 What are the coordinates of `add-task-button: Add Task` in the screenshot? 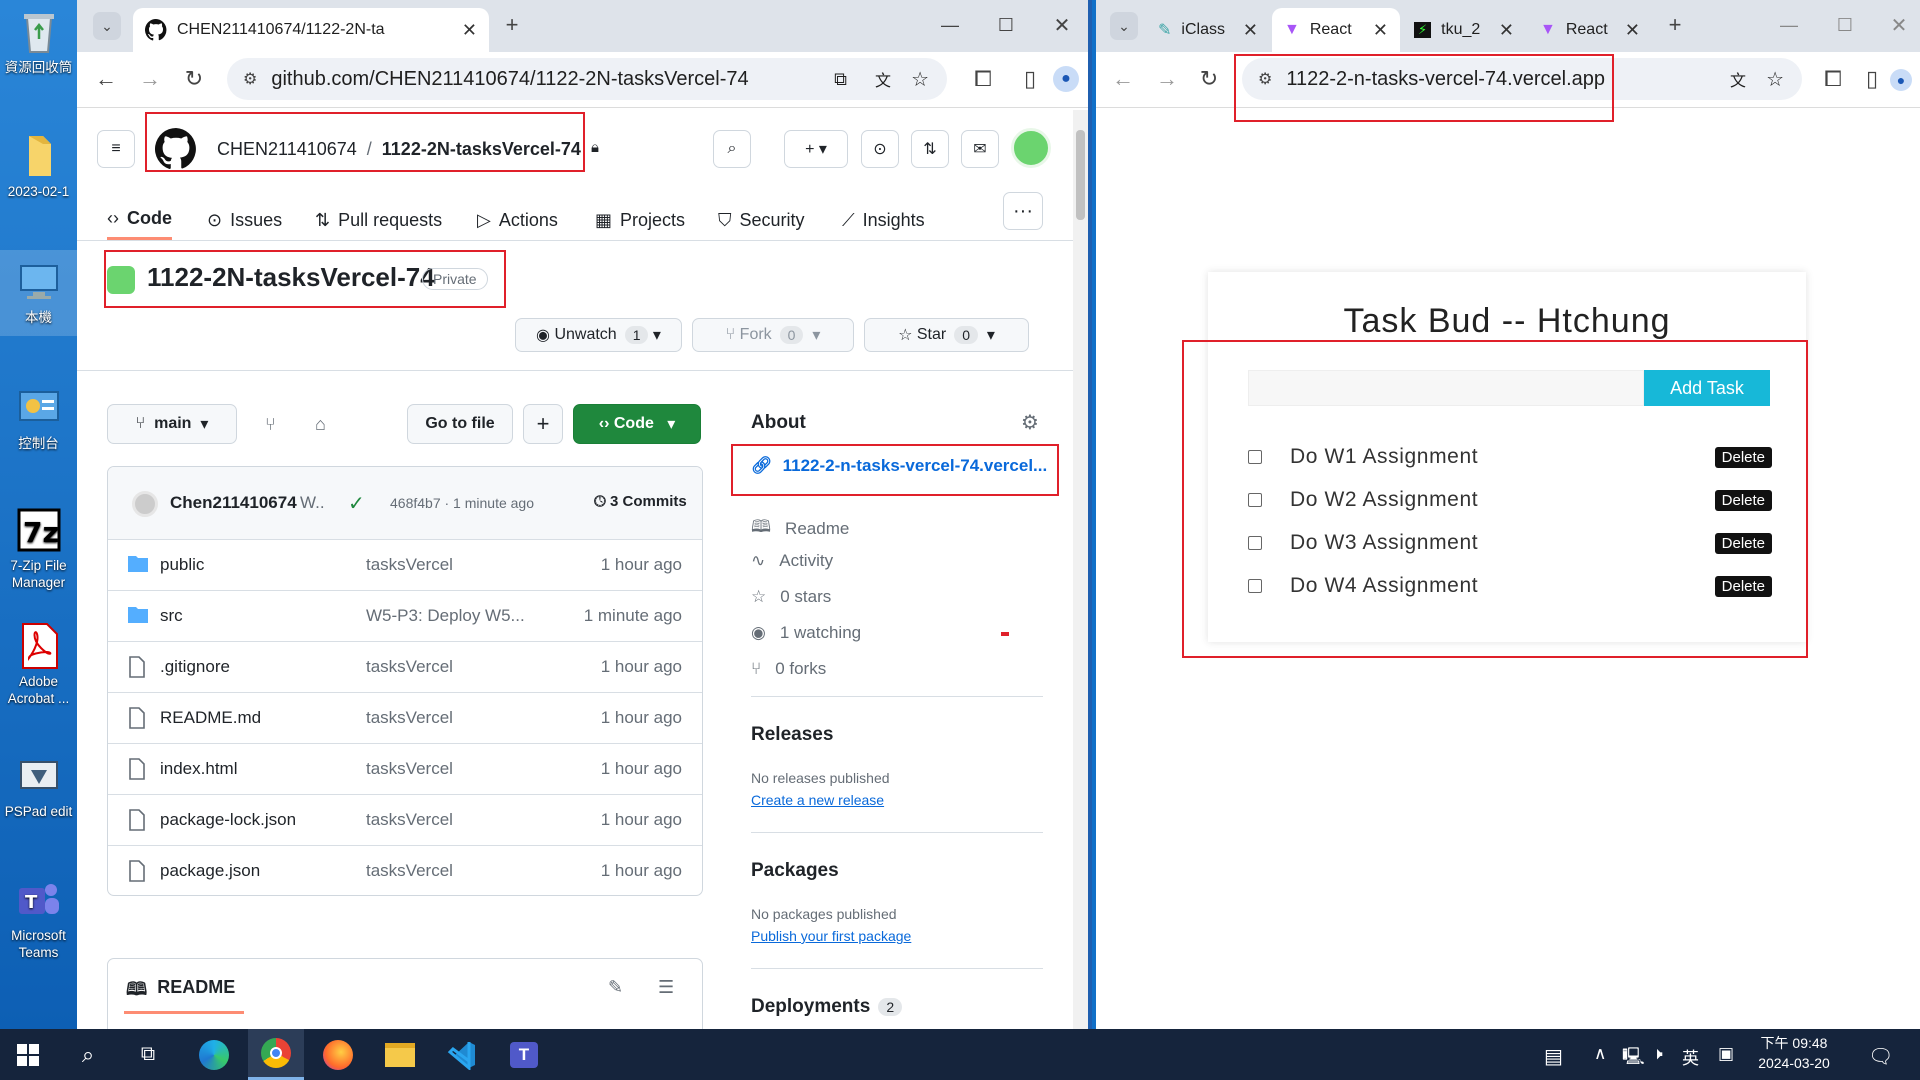 It's located at (1707, 388).